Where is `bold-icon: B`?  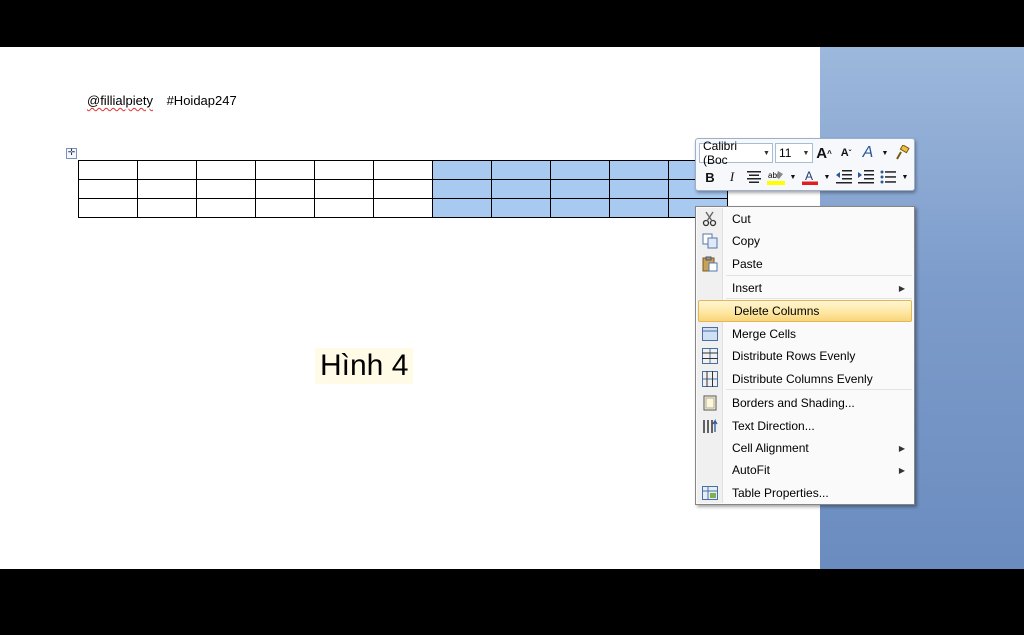 bold-icon: B is located at coordinates (710, 177).